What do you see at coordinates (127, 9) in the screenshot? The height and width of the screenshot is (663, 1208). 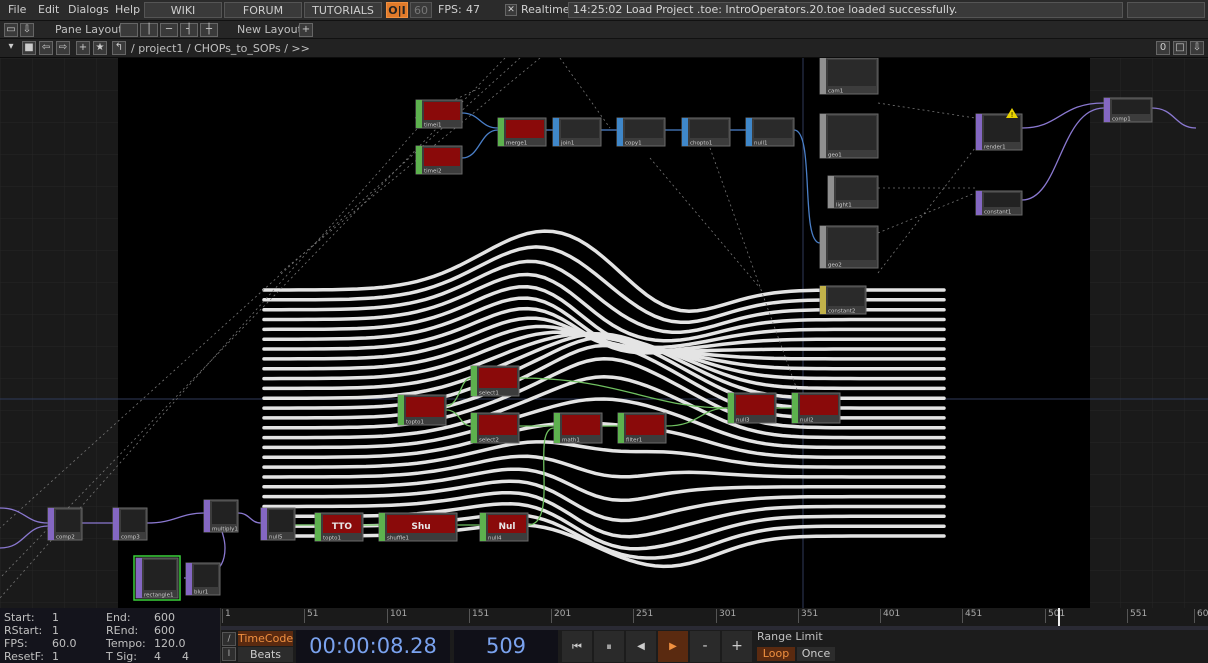 I see `menu-help: Help` at bounding box center [127, 9].